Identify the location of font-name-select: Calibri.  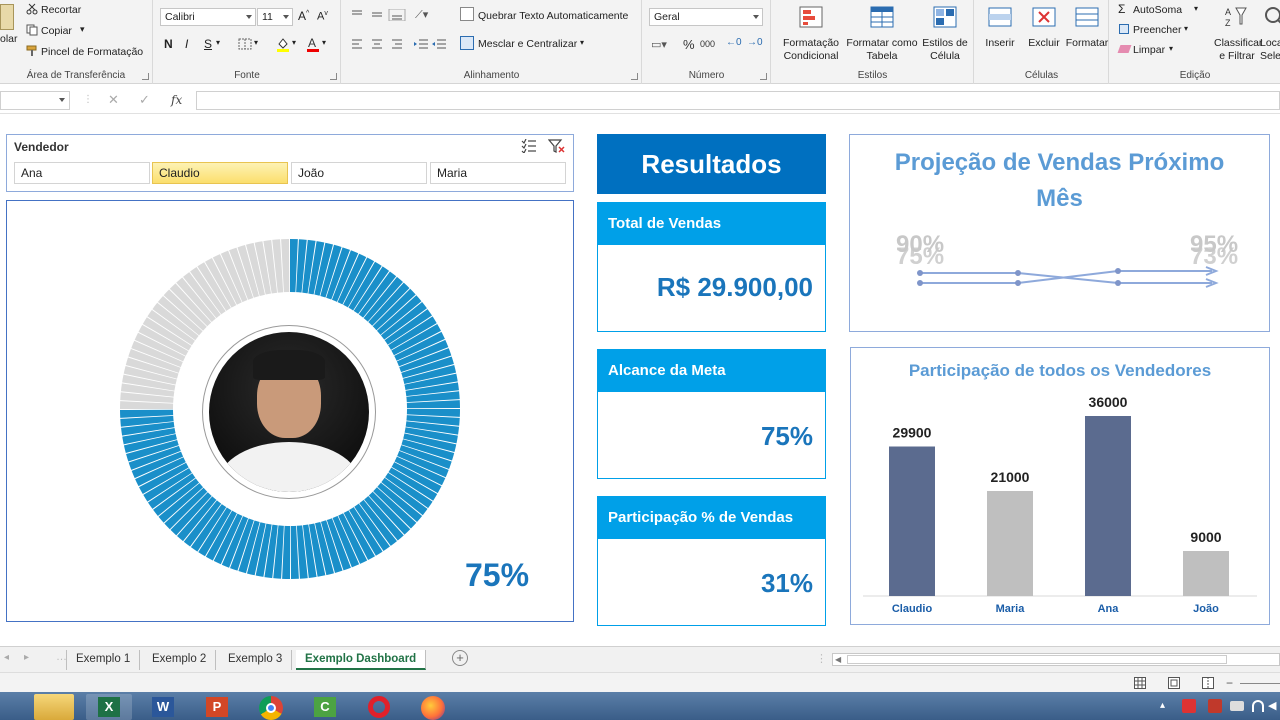
(208, 17).